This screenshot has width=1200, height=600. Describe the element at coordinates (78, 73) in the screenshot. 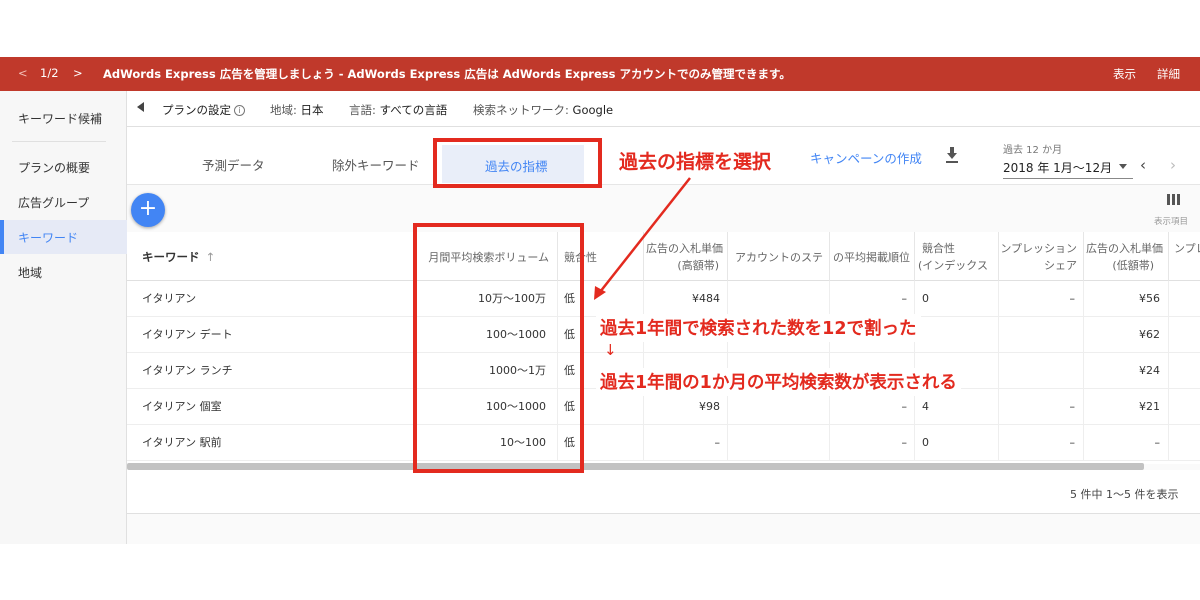

I see `notice-next-button: >` at that location.